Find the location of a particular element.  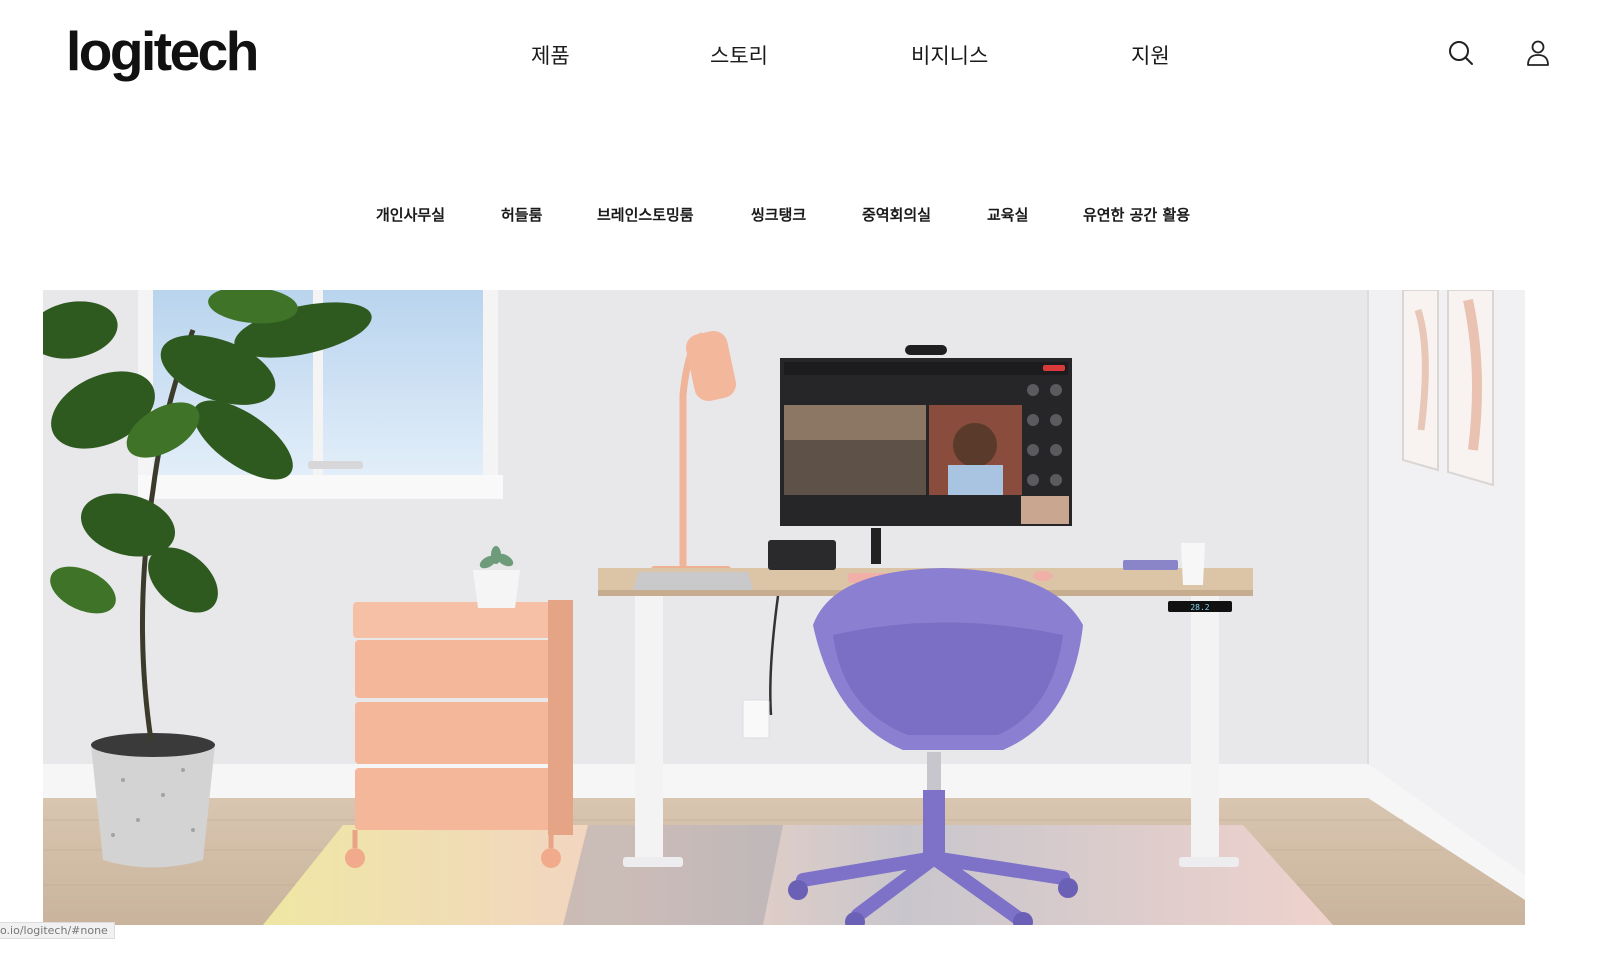

user-icon is located at coordinates (1540, 53).